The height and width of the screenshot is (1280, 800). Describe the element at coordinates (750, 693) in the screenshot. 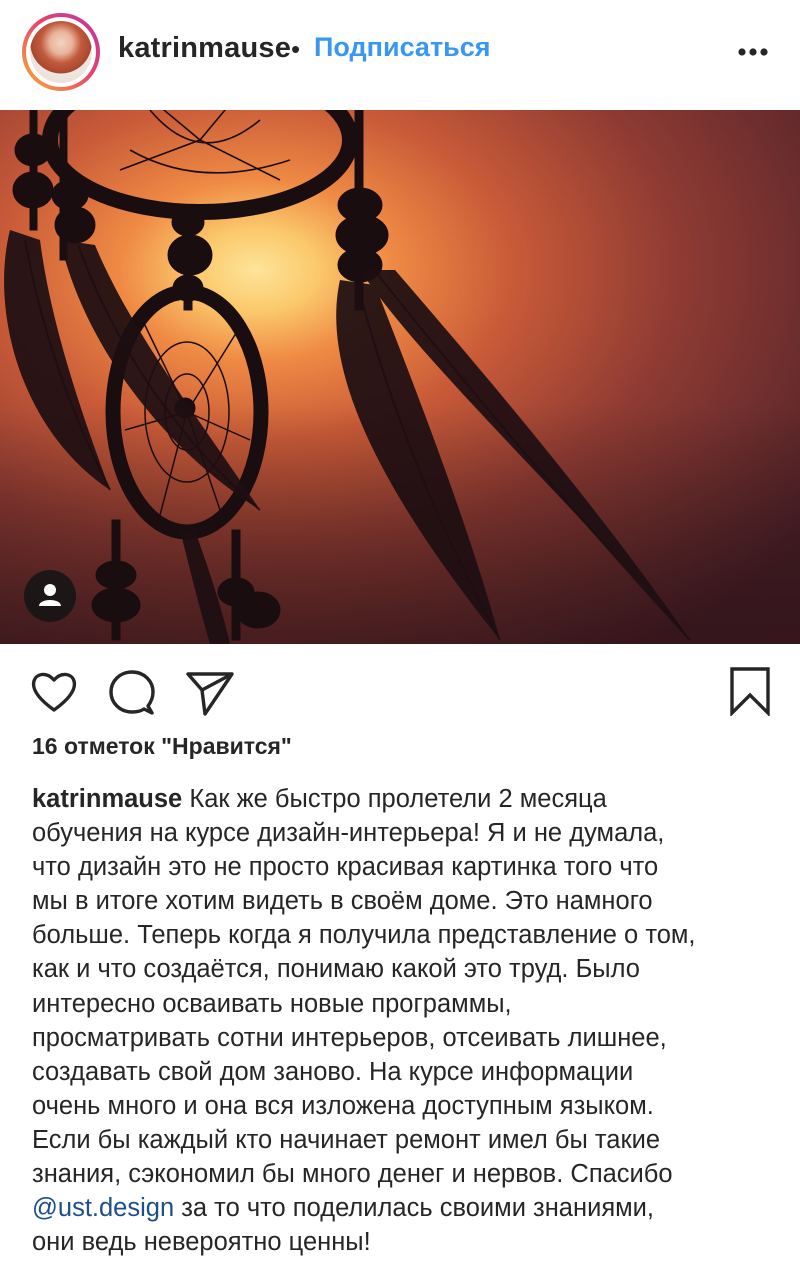

I see `bookmark-icon` at that location.